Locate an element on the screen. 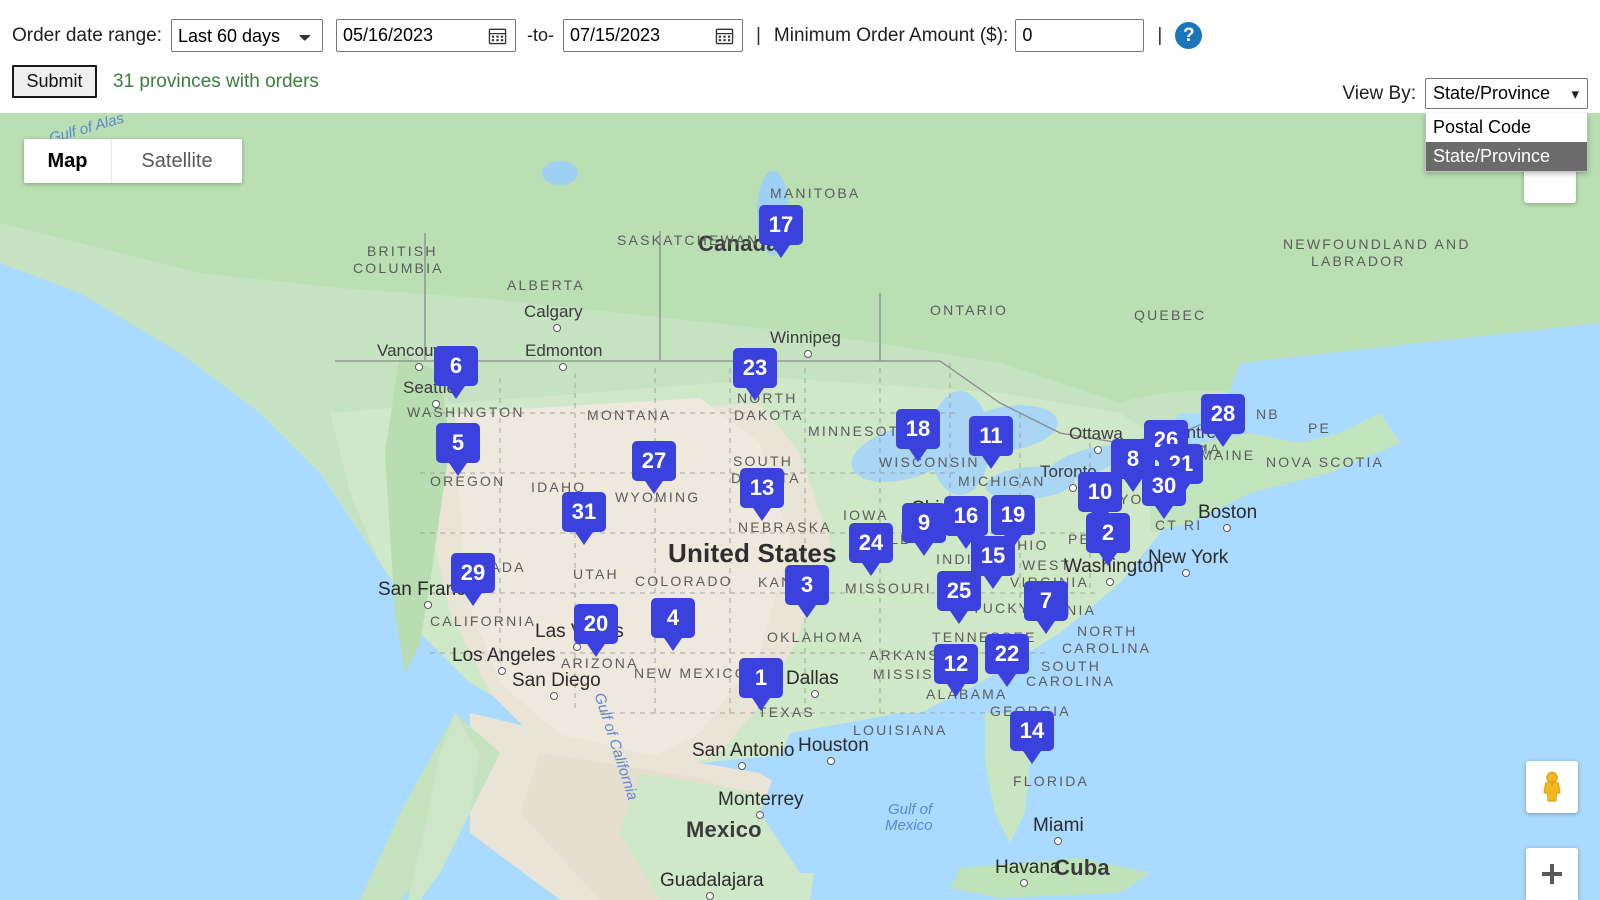 Image resolution: width=1600 pixels, height=900 pixels. map-marker-14: 14 is located at coordinates (1032, 737).